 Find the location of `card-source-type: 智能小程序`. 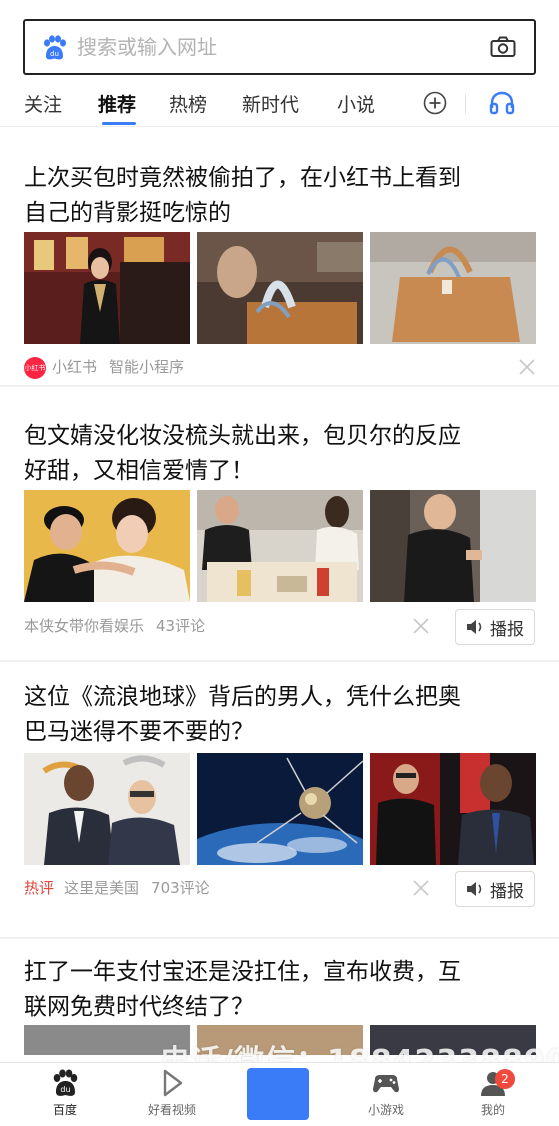

card-source-type: 智能小程序 is located at coordinates (147, 367).